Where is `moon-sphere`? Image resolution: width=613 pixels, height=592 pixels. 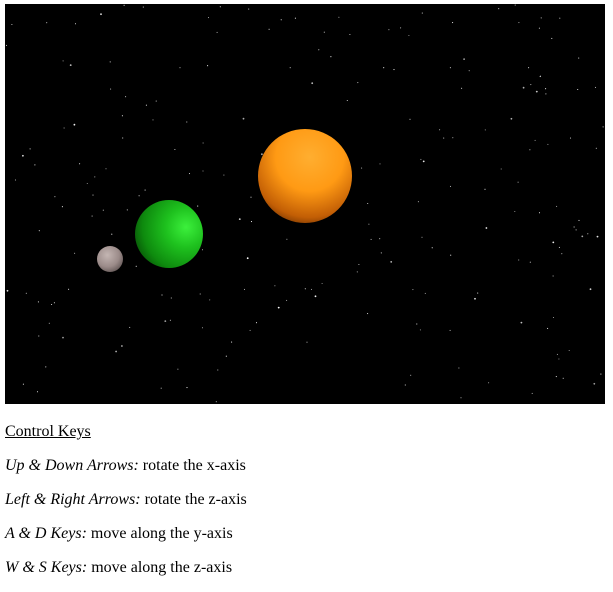 moon-sphere is located at coordinates (110, 259).